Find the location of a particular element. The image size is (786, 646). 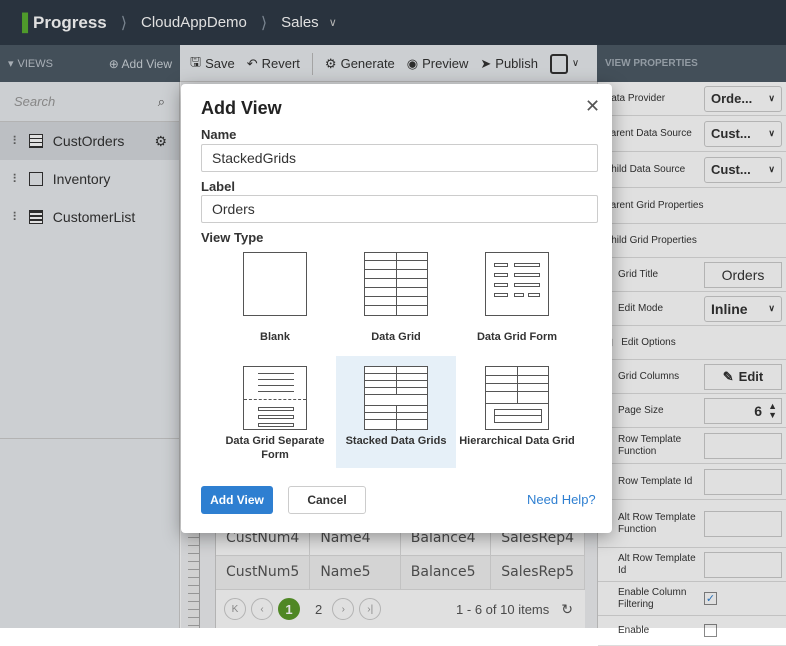

view-type-data-grid-separate-form: Data Grid Separate Form is located at coordinates (275, 412).